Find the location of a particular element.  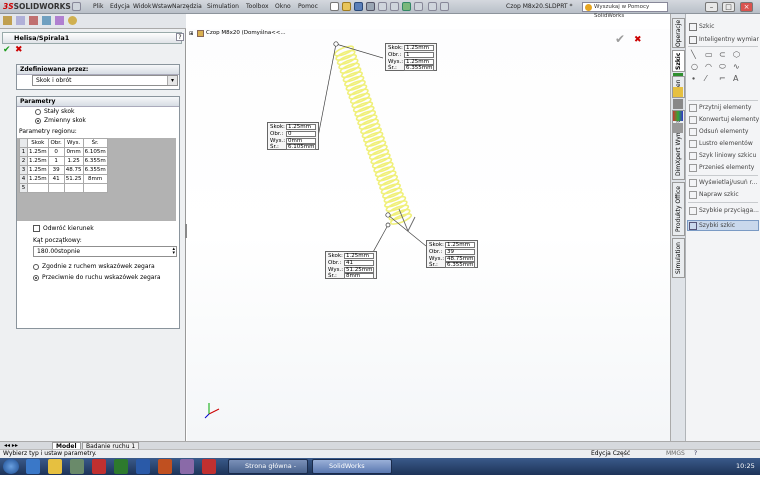

table-row: 4 1.25m 41 51.25 8mm is located at coordinates (63, 179).